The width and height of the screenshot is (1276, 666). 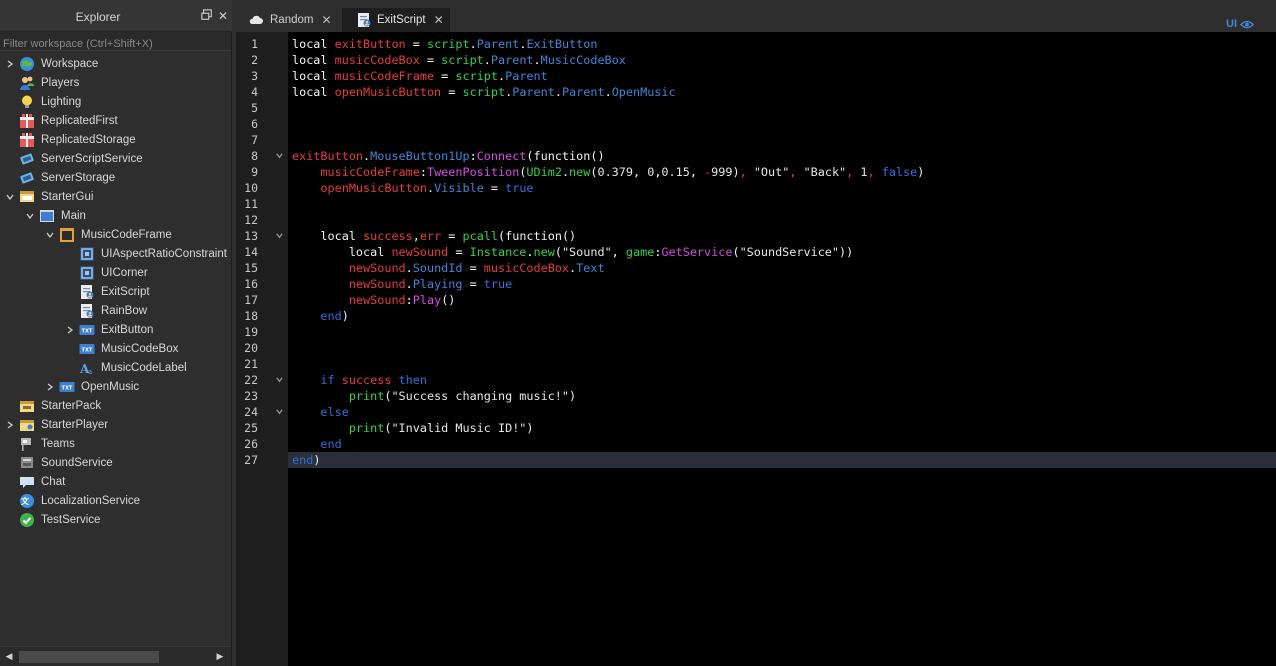 What do you see at coordinates (27, 83) in the screenshot?
I see `players-icon` at bounding box center [27, 83].